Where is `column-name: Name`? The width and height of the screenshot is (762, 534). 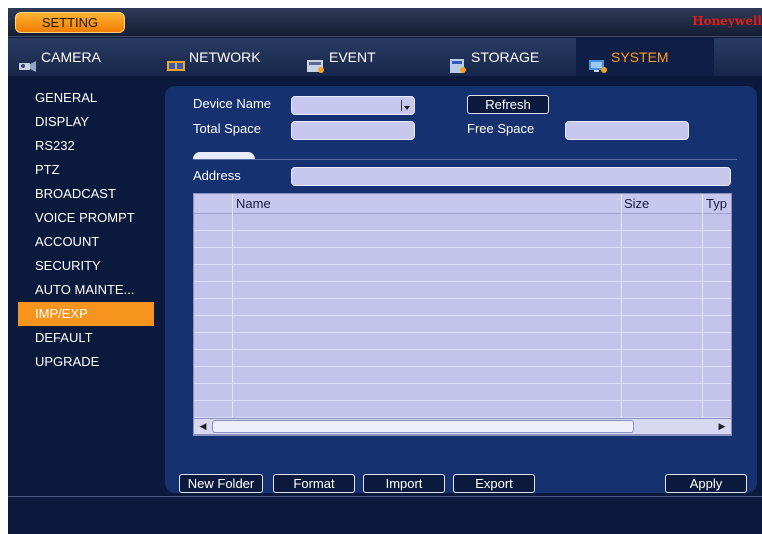
column-name: Name is located at coordinates (253, 203).